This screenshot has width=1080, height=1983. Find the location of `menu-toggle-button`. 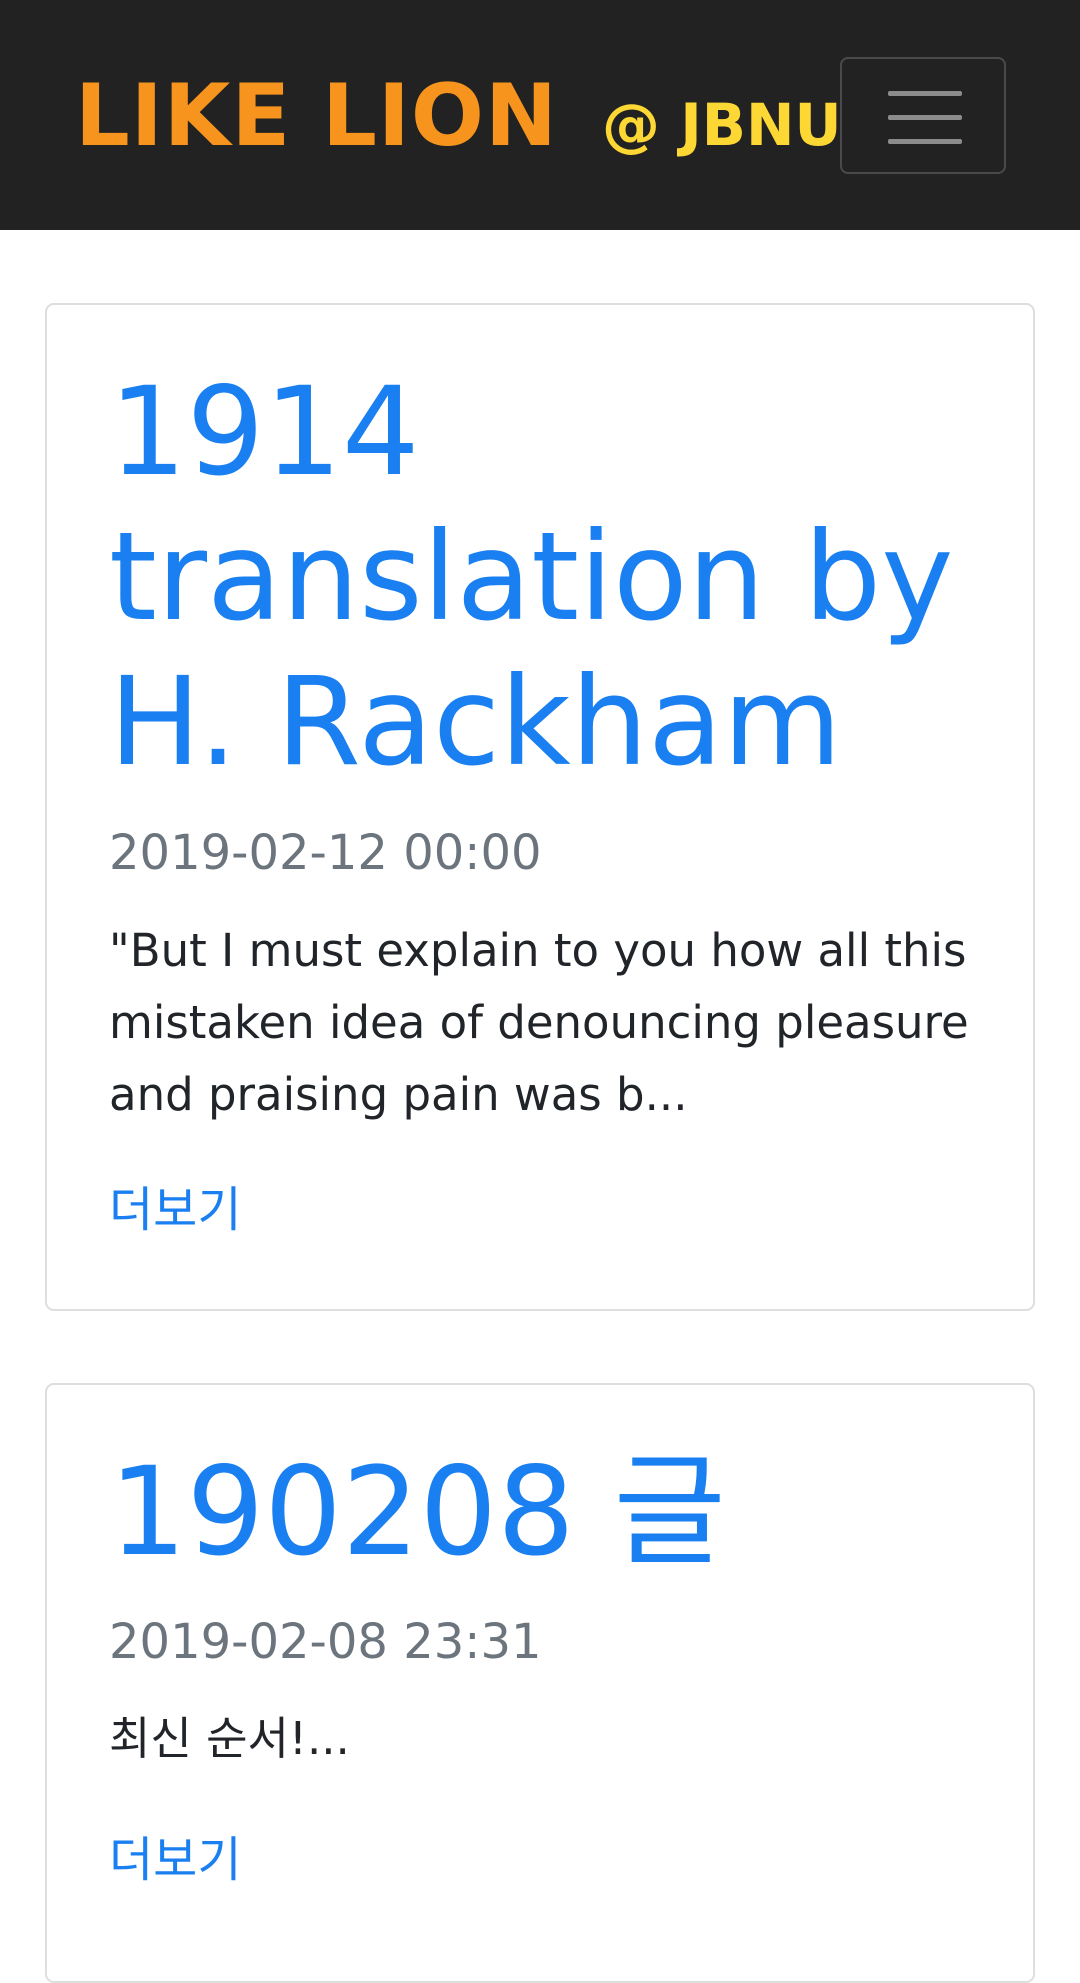

menu-toggle-button is located at coordinates (923, 115).